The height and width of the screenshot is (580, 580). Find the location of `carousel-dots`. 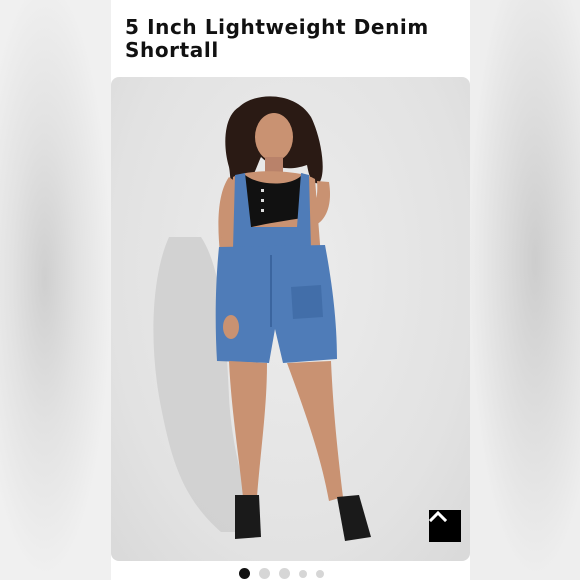

carousel-dots is located at coordinates (281, 573).